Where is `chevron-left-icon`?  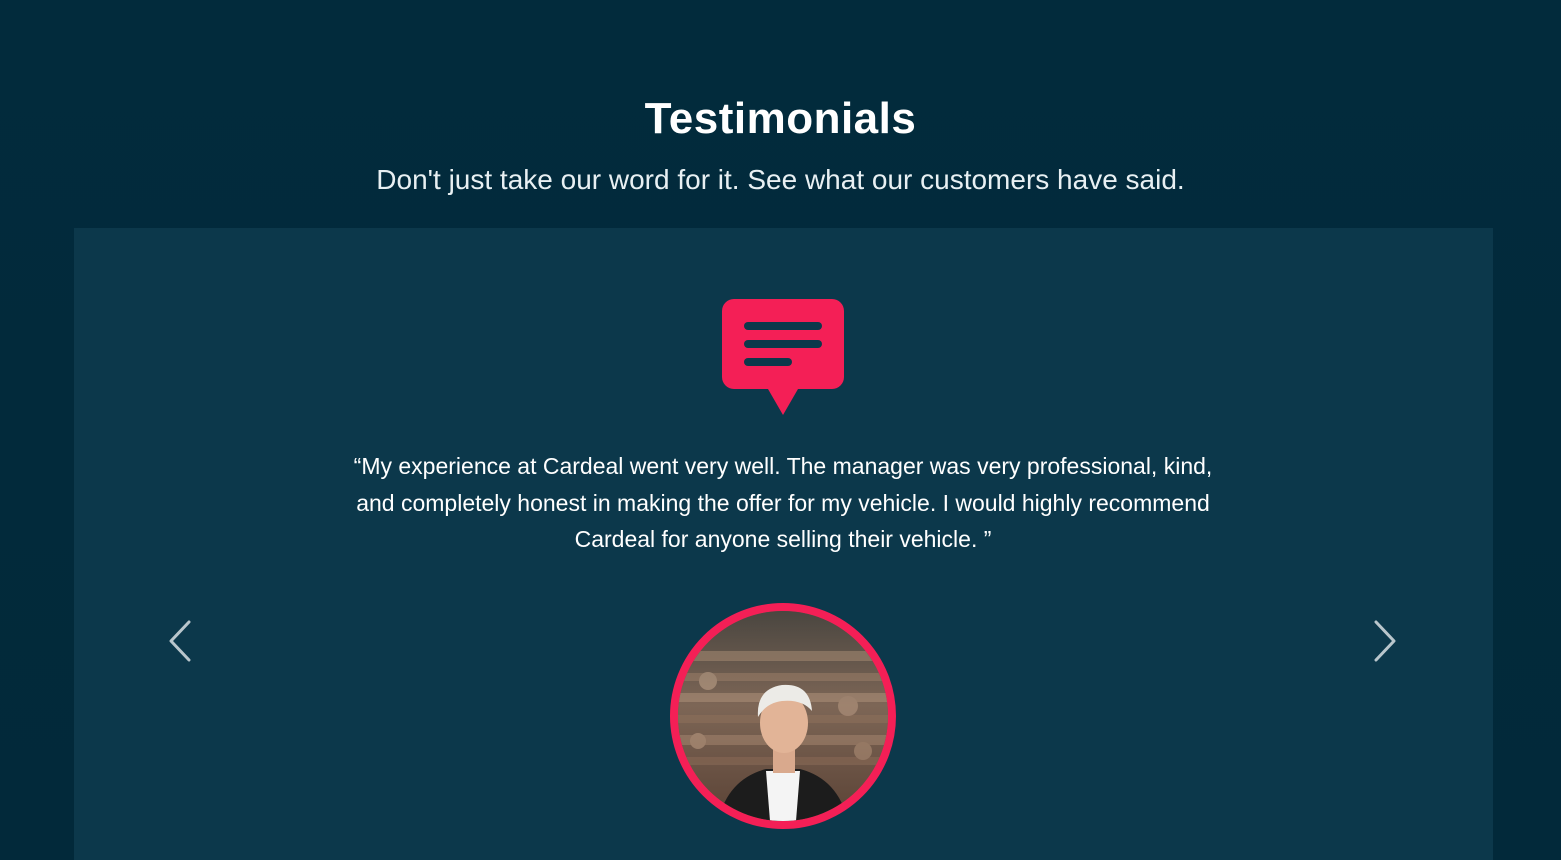
chevron-left-icon is located at coordinates (180, 641).